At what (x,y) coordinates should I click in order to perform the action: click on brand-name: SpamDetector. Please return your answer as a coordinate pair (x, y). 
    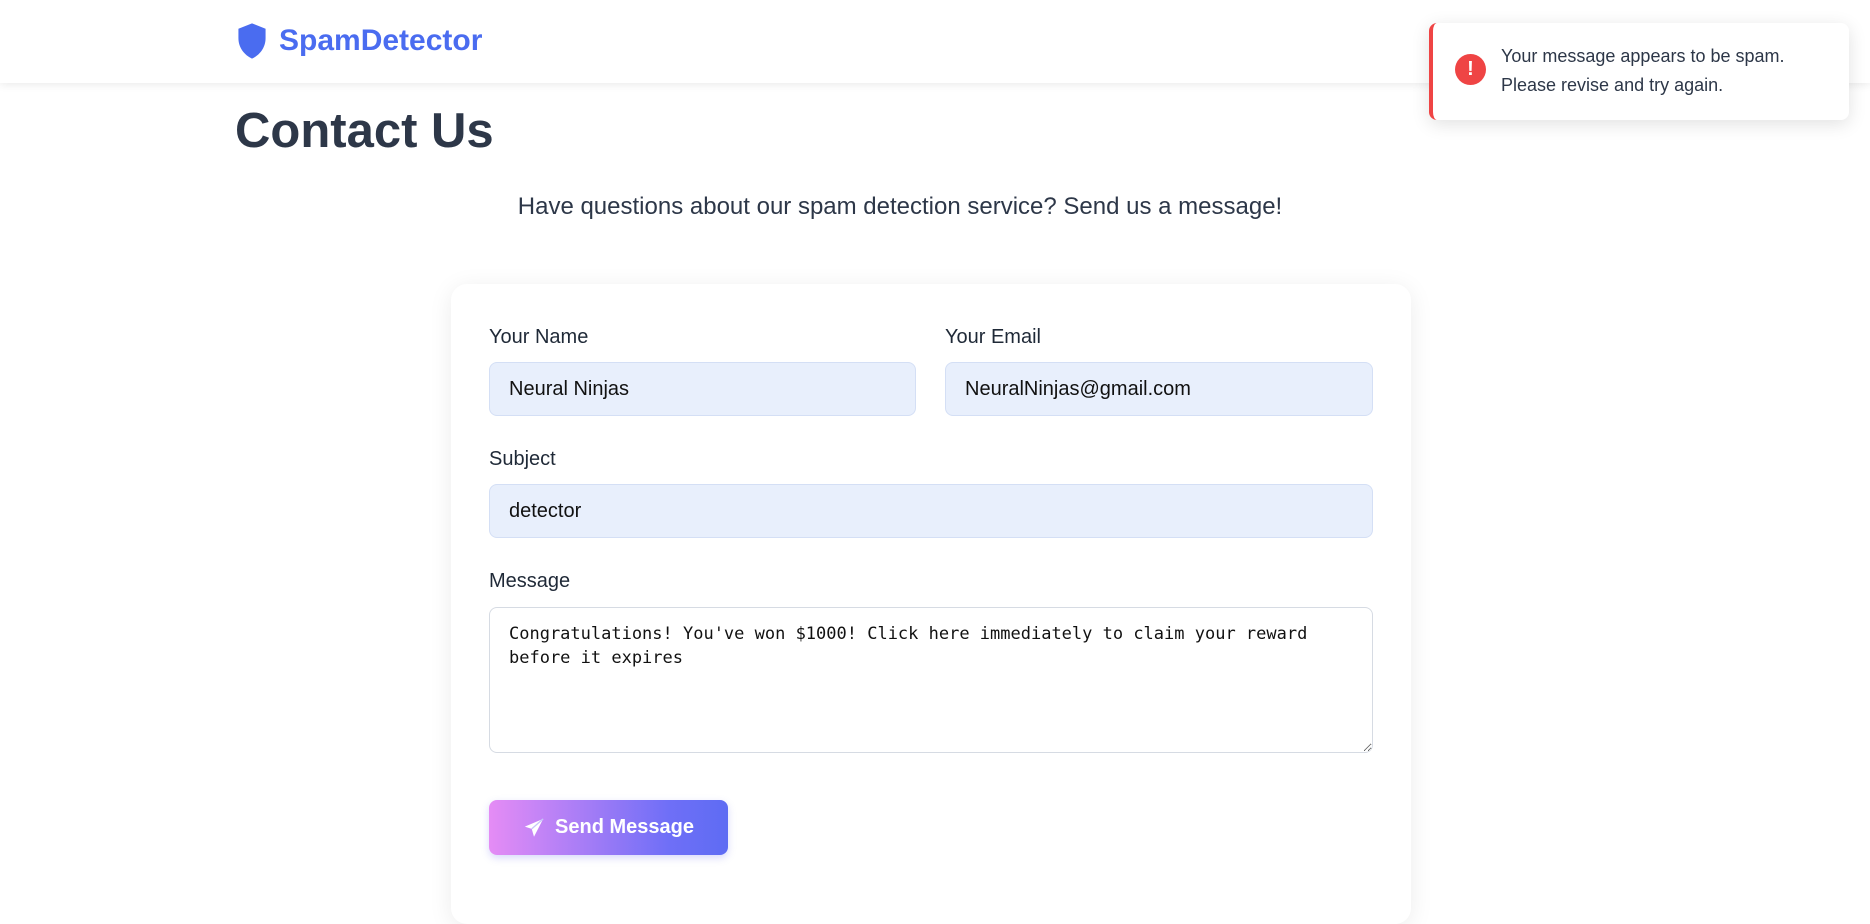
    Looking at the image, I should click on (381, 40).